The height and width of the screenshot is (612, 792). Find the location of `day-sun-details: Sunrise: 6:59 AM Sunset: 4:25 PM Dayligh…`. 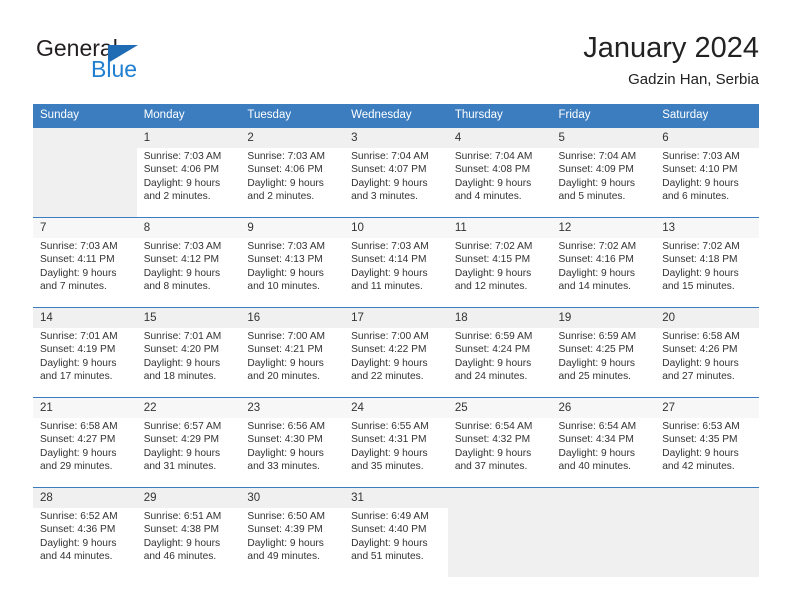

day-sun-details: Sunrise: 6:59 AM Sunset: 4:25 PM Dayligh… is located at coordinates (597, 356).